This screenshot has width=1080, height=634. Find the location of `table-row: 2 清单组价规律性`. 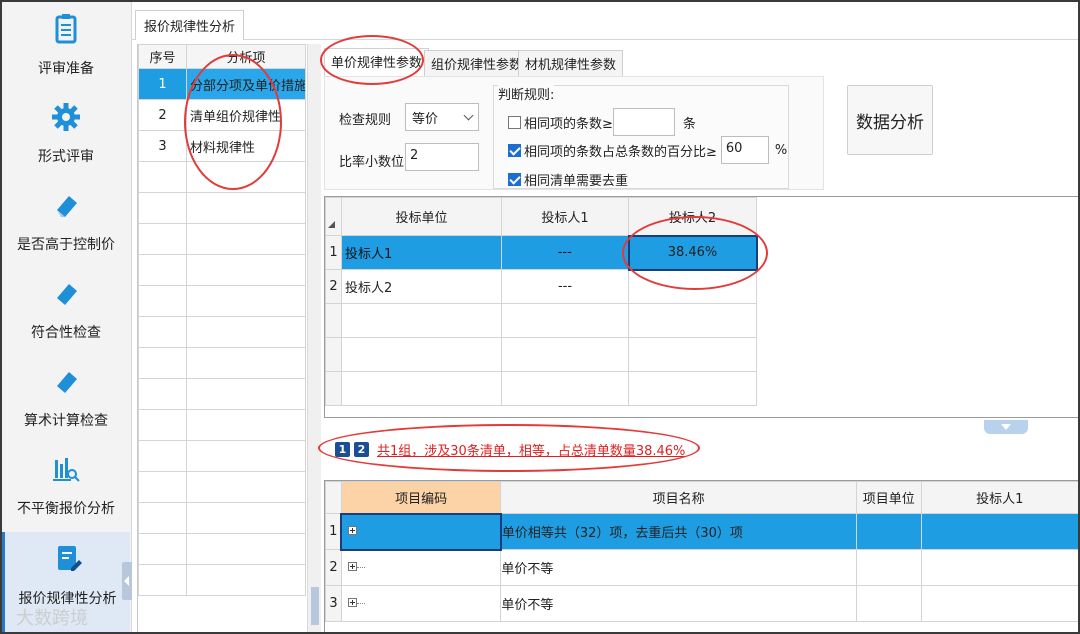

table-row: 2 清单组价规律性 is located at coordinates (222, 115).